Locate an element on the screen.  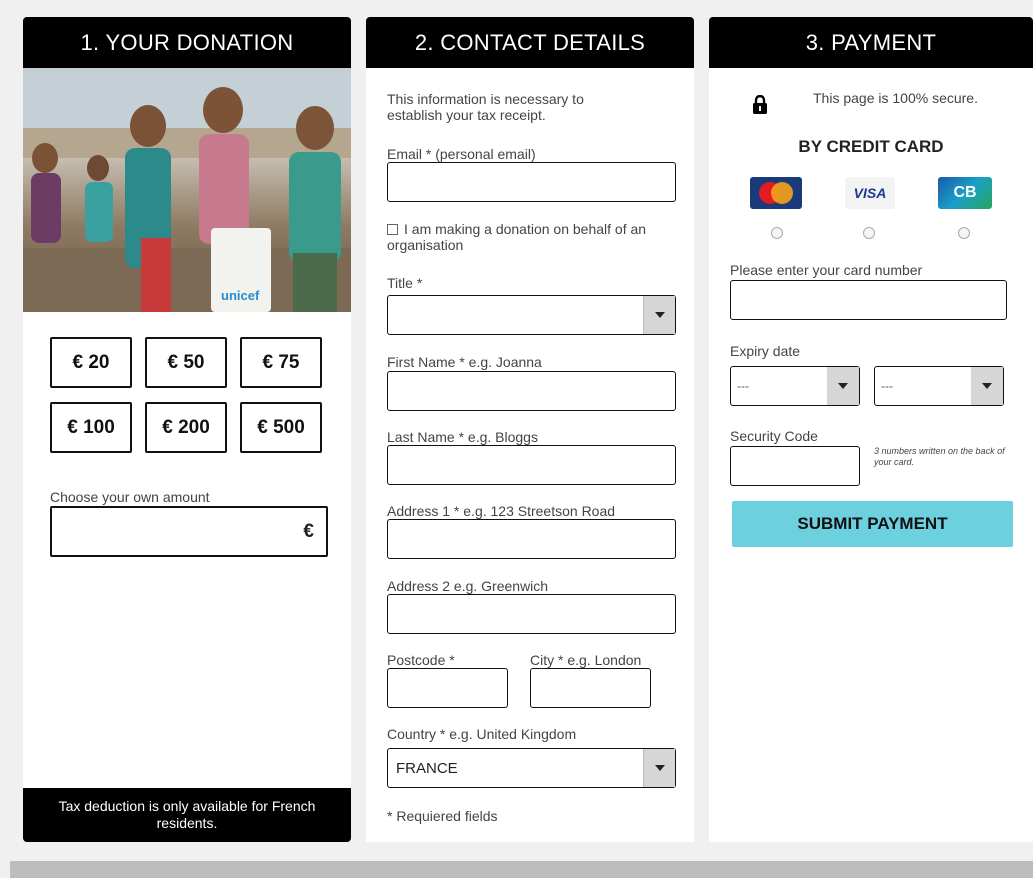
expiry-year-value: --- is located at coordinates (887, 386).